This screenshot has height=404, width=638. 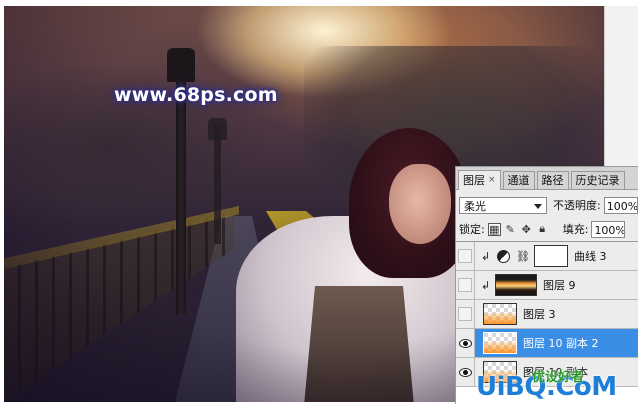 I want to click on lock-position-icon: ✥, so click(x=526, y=229).